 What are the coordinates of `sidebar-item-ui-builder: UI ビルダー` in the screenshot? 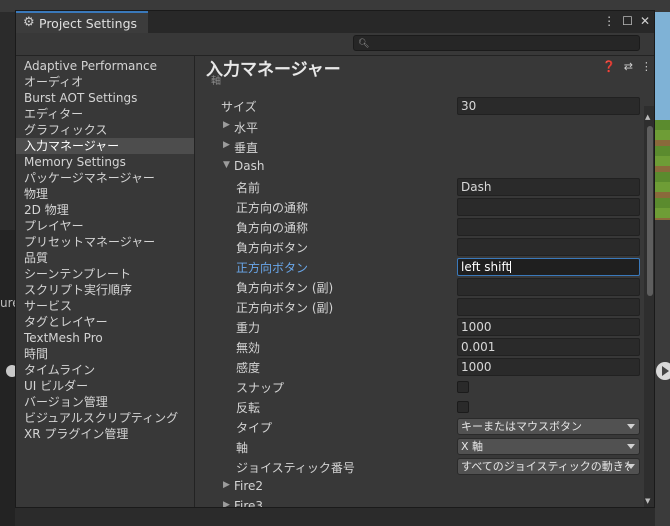 It's located at (105, 386).